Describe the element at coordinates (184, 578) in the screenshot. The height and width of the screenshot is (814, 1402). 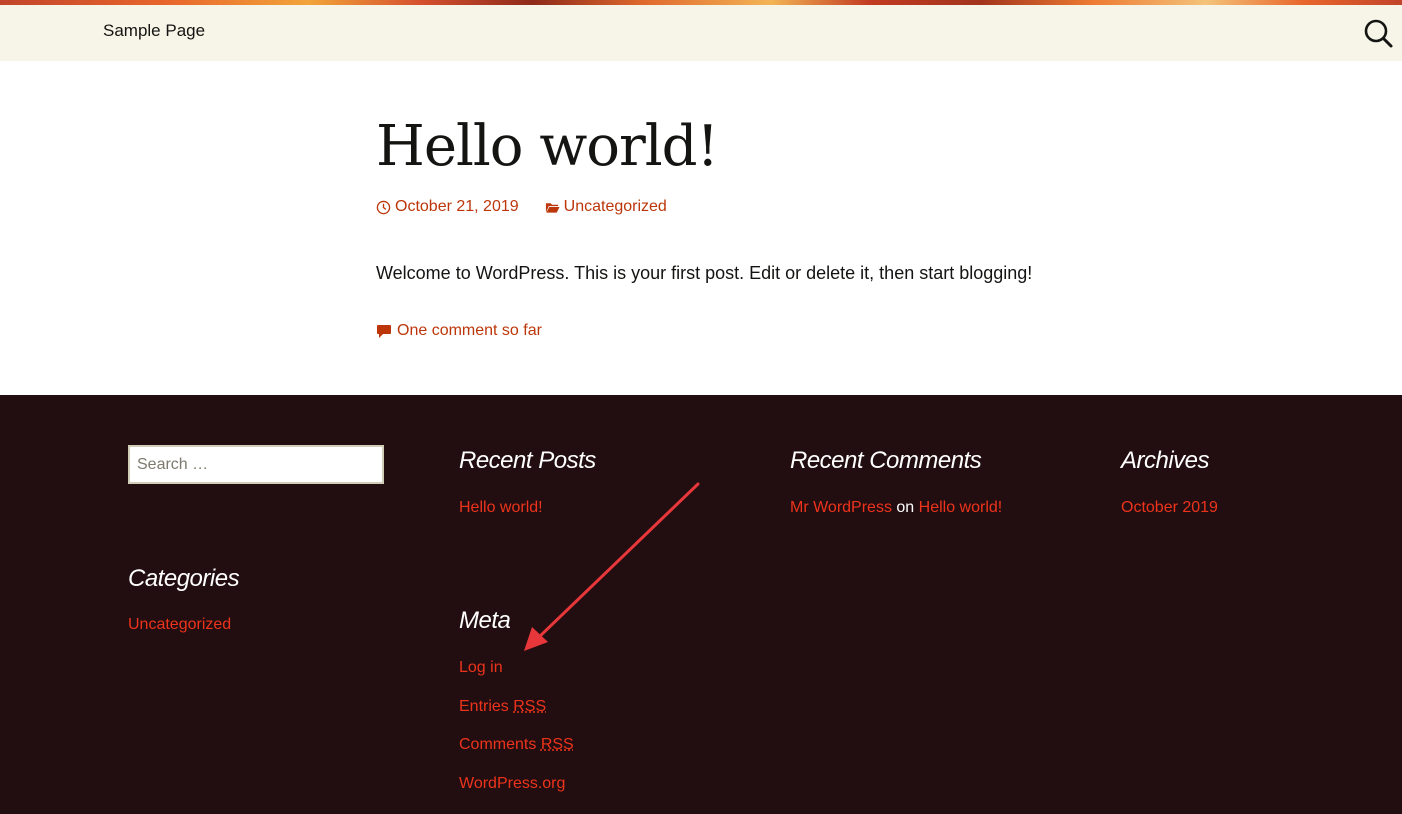
I see `categories-title: Categories` at that location.